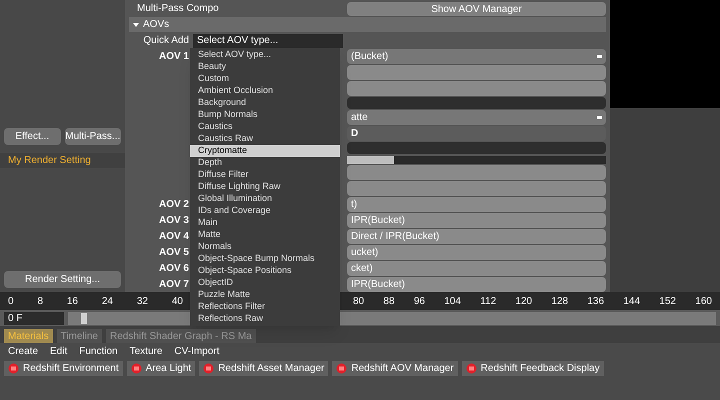 Image resolution: width=720 pixels, height=400 pixels. I want to click on menu-option: Caustics, so click(265, 127).